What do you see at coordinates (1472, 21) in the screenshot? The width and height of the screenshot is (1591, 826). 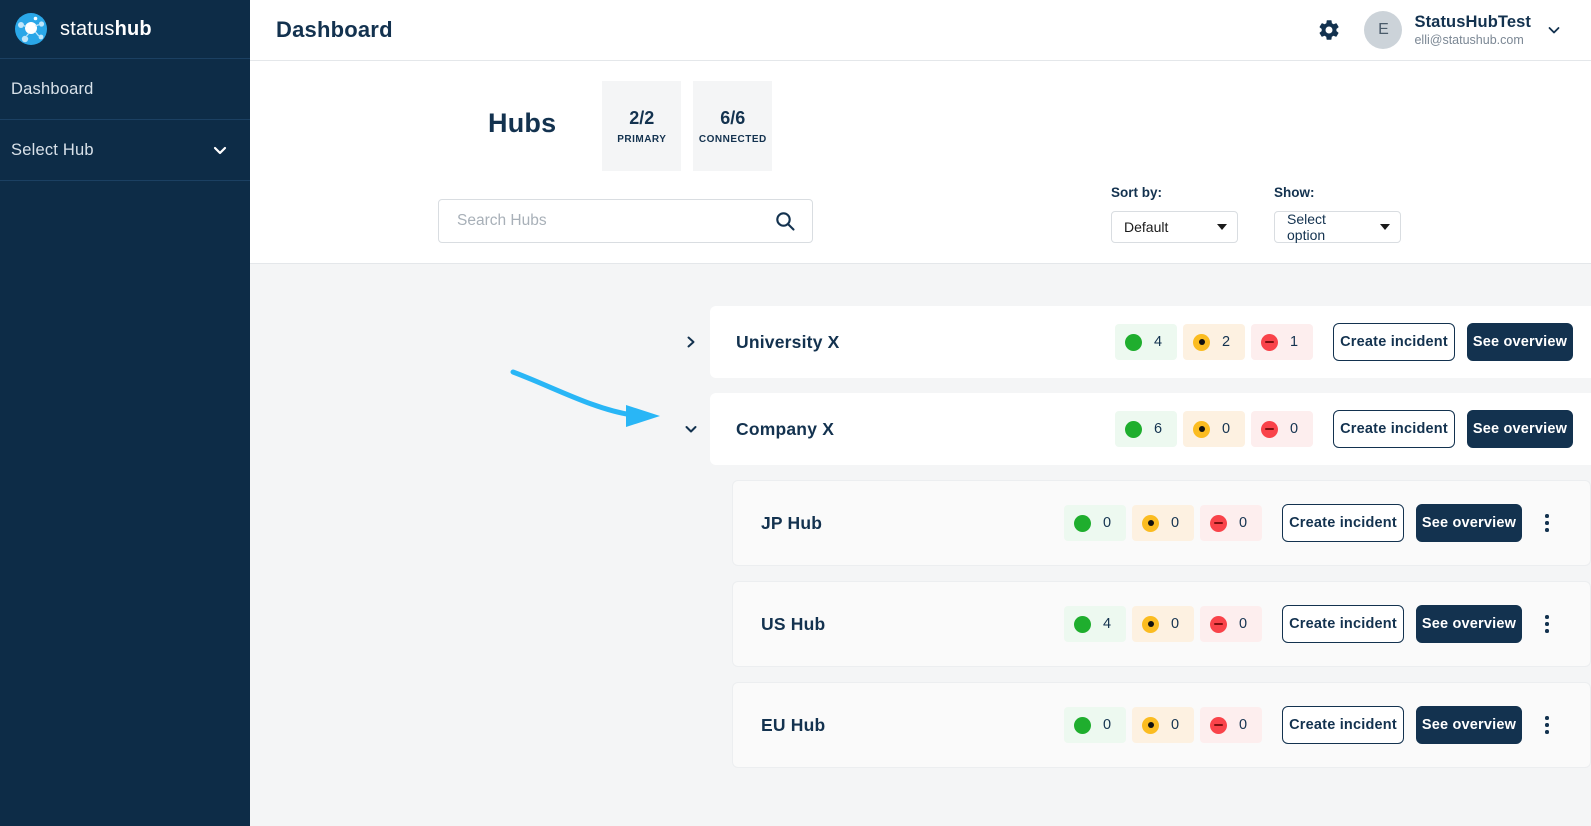 I see `user-name: StatusHubTest` at bounding box center [1472, 21].